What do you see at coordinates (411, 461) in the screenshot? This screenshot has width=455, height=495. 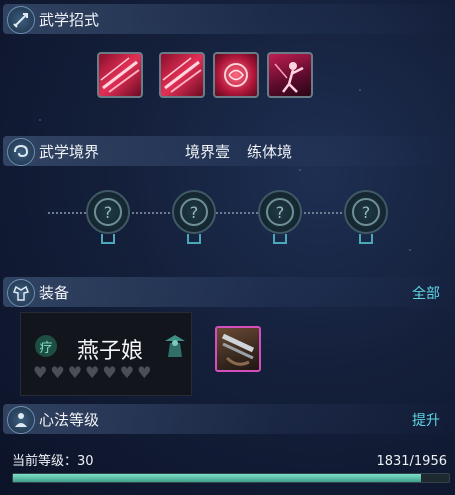 I see `progress-text: 1831/1956` at bounding box center [411, 461].